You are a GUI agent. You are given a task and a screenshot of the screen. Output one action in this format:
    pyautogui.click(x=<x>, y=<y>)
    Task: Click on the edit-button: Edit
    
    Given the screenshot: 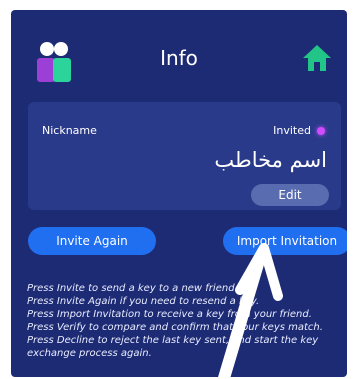 What is the action you would take?
    pyautogui.click(x=290, y=195)
    